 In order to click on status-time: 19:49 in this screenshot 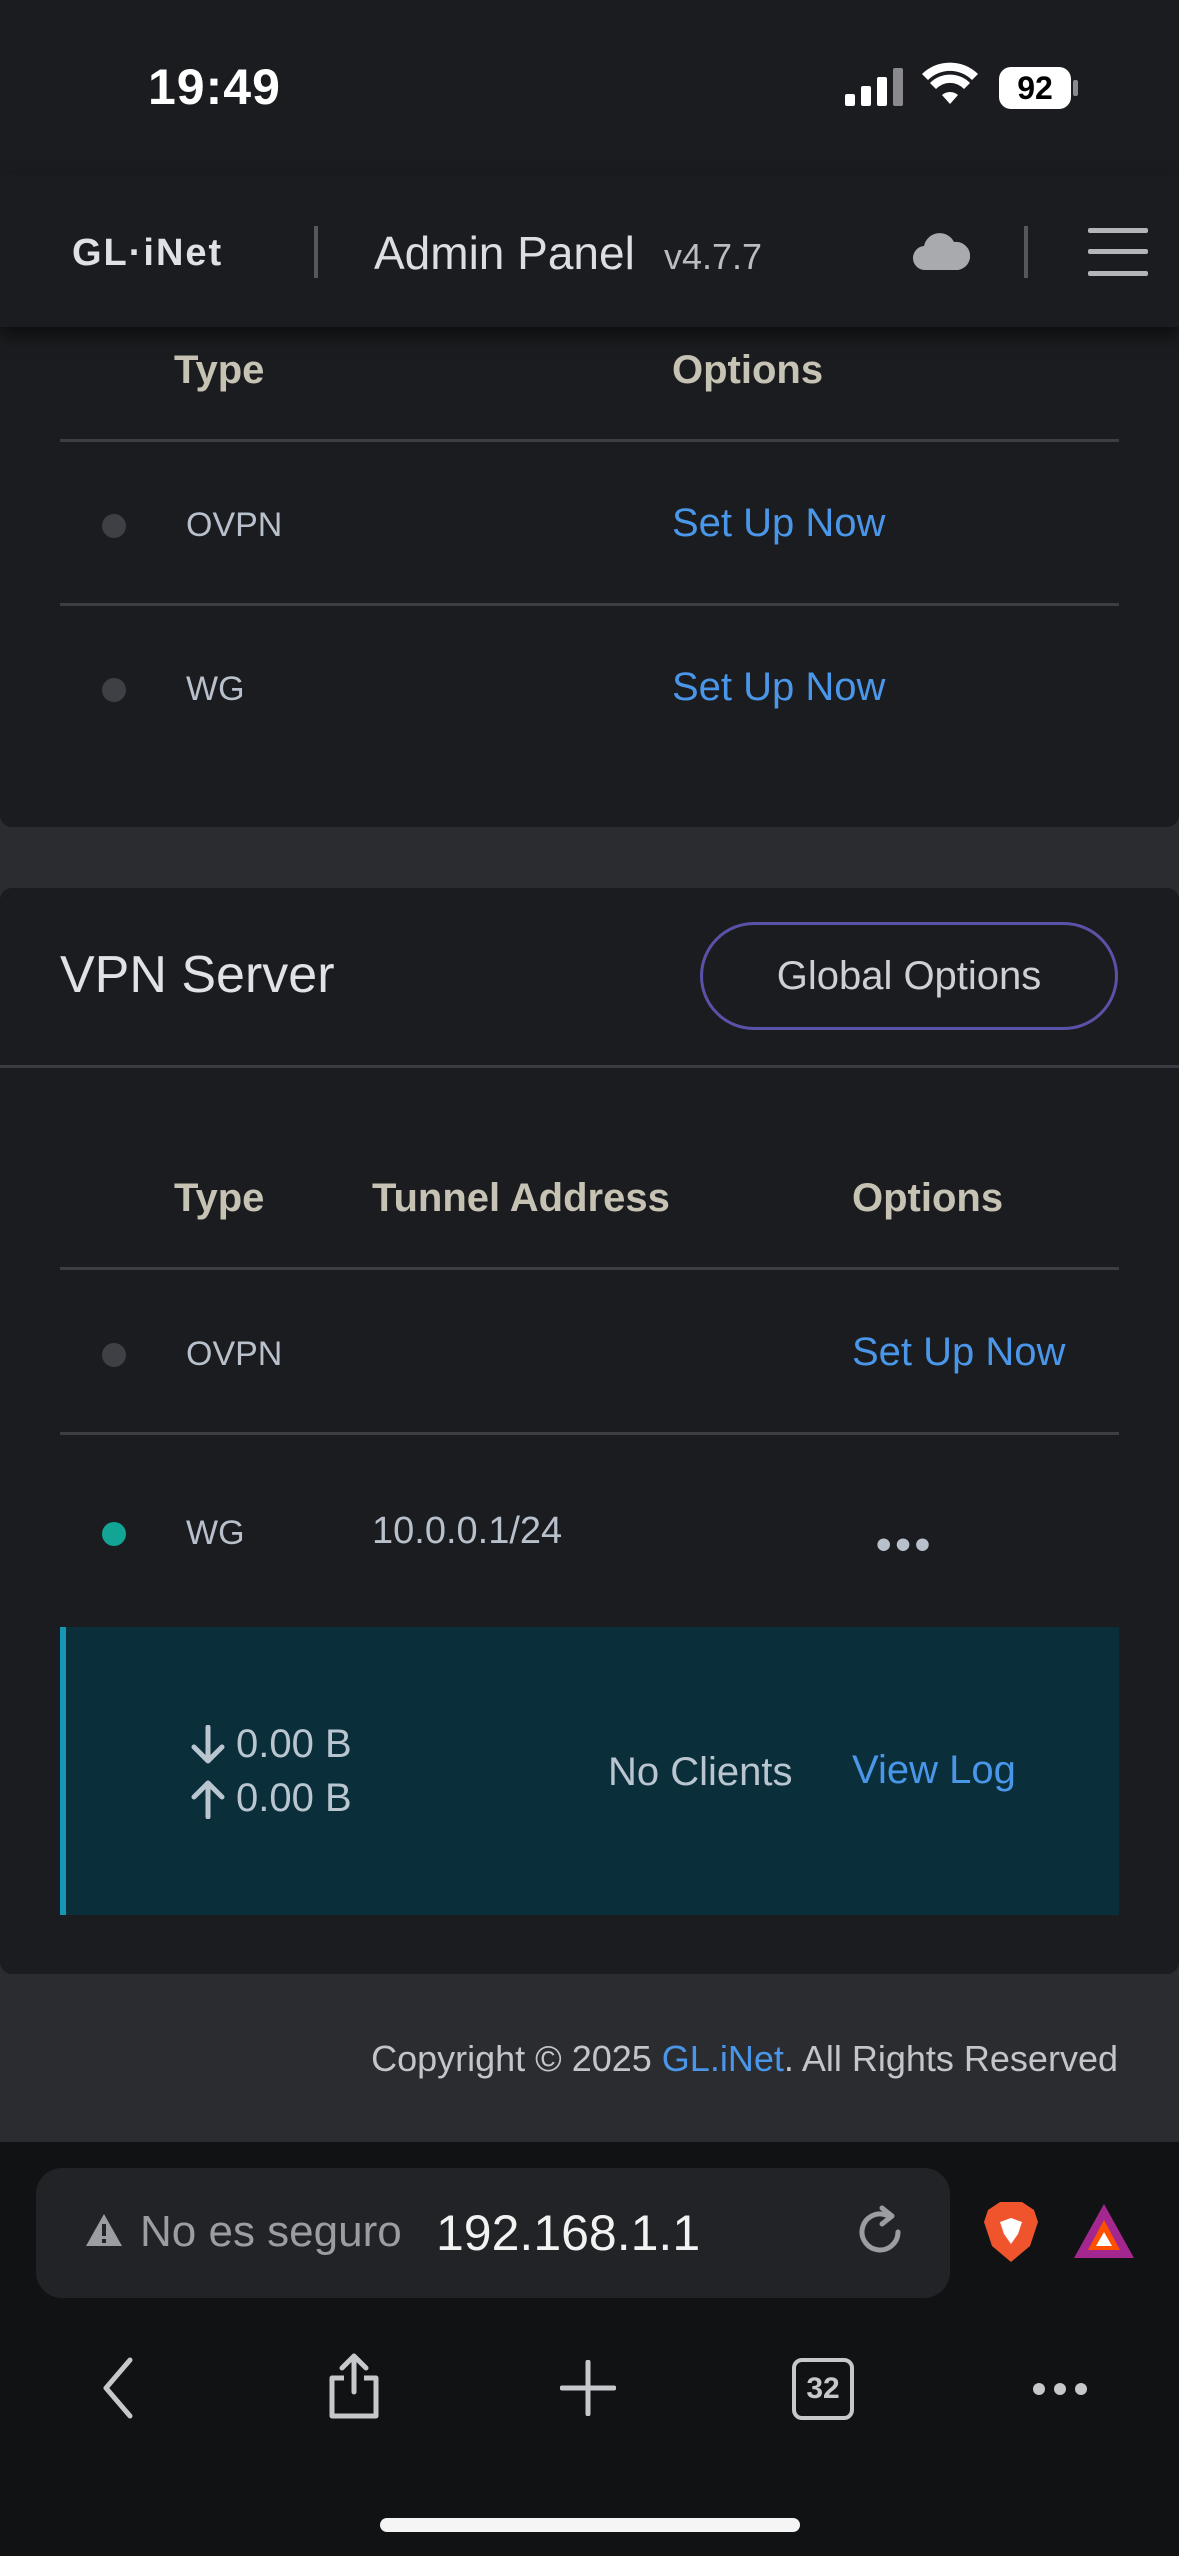, I will do `click(214, 87)`.